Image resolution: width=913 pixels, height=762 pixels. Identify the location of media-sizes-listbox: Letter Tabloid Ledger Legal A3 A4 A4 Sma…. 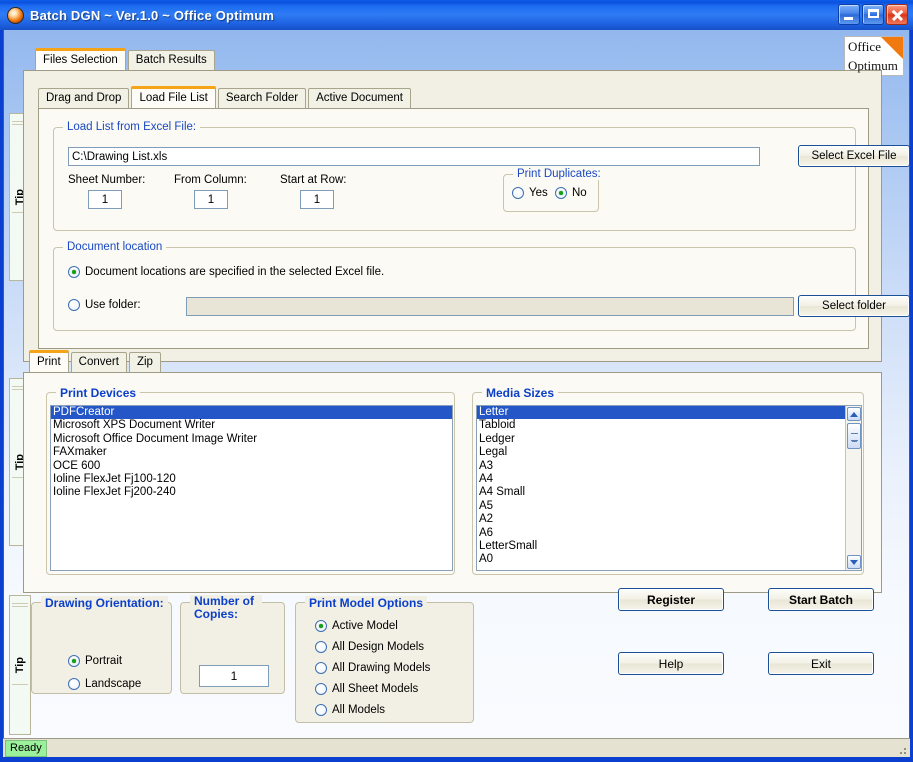
(669, 488).